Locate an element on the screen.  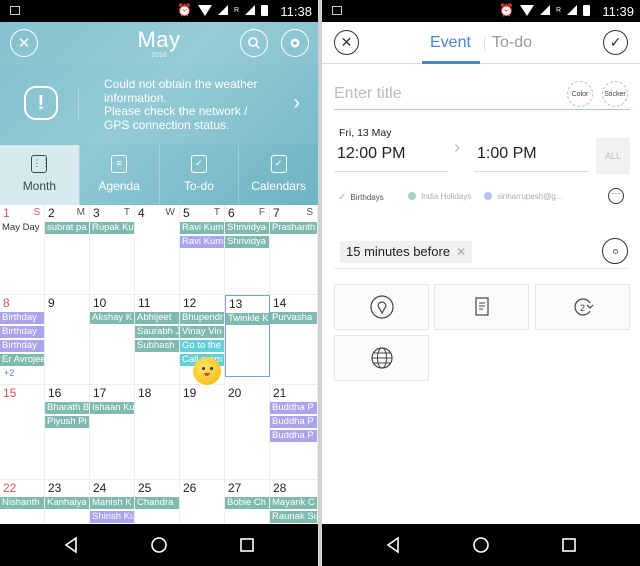
calendar-event: Purvasha is located at coordinates (293, 318).